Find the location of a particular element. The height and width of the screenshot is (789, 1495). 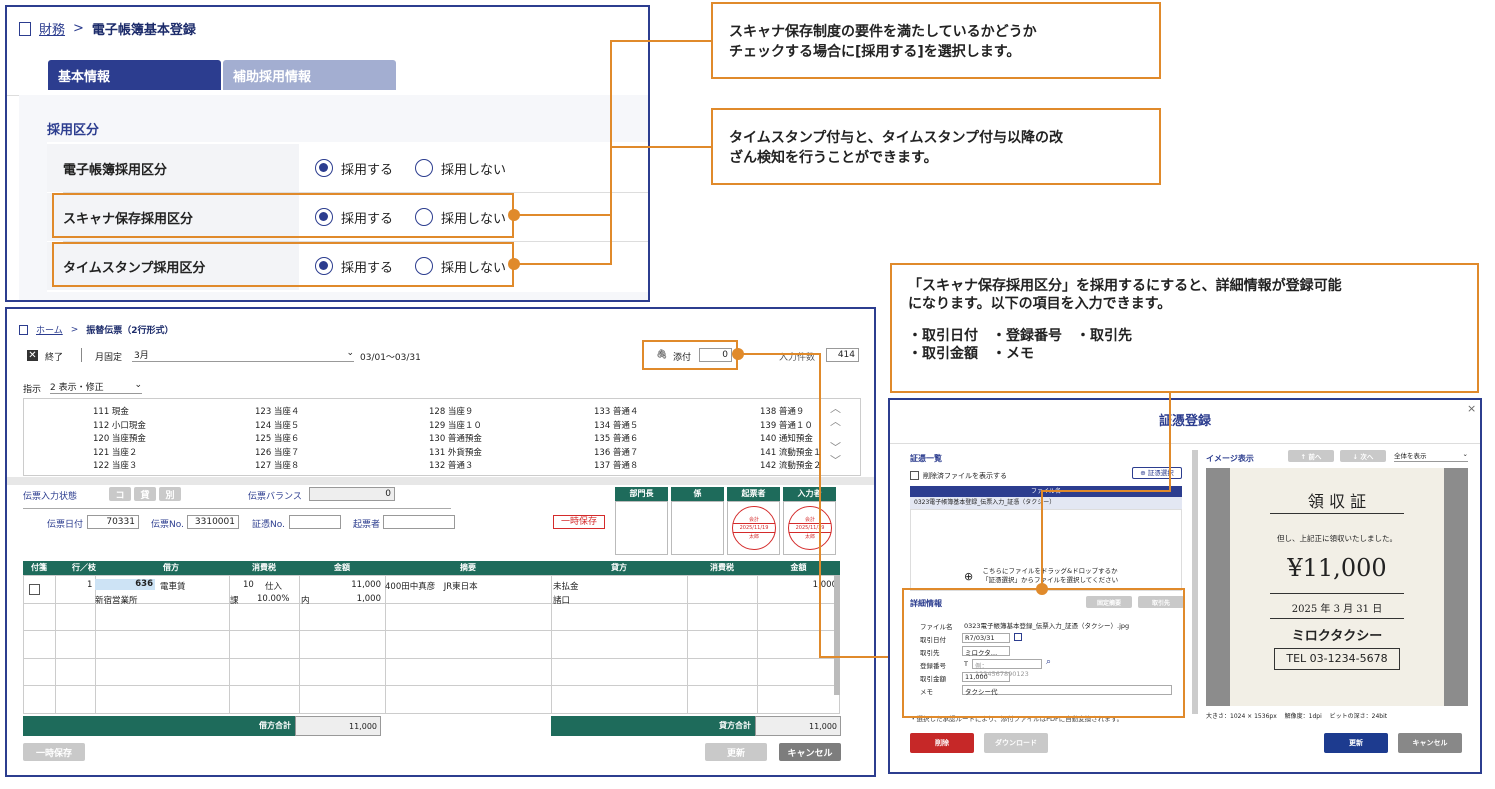

account-item: 123 当座４ is located at coordinates (277, 411).